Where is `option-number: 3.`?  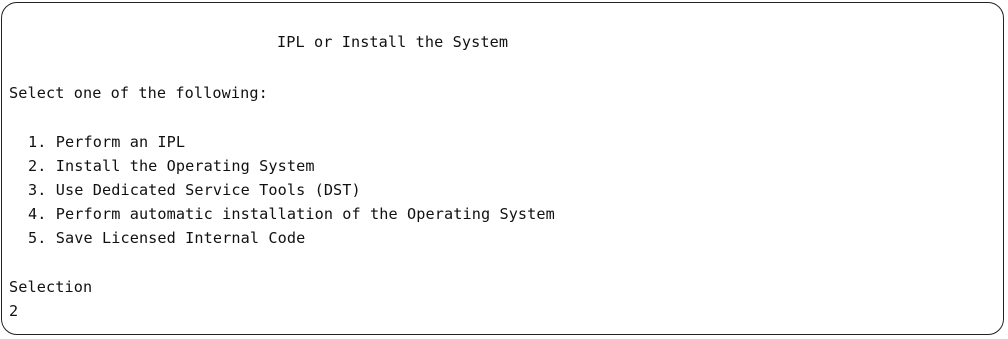 option-number: 3. is located at coordinates (37, 190).